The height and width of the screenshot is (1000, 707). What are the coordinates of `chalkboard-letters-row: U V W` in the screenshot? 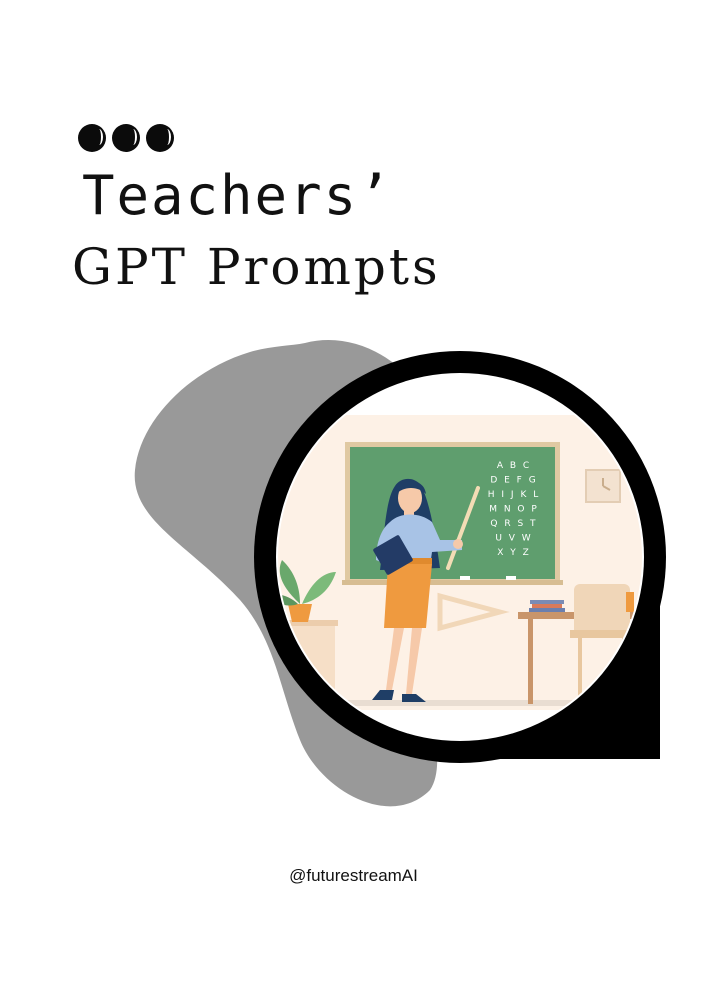 It's located at (513, 539).